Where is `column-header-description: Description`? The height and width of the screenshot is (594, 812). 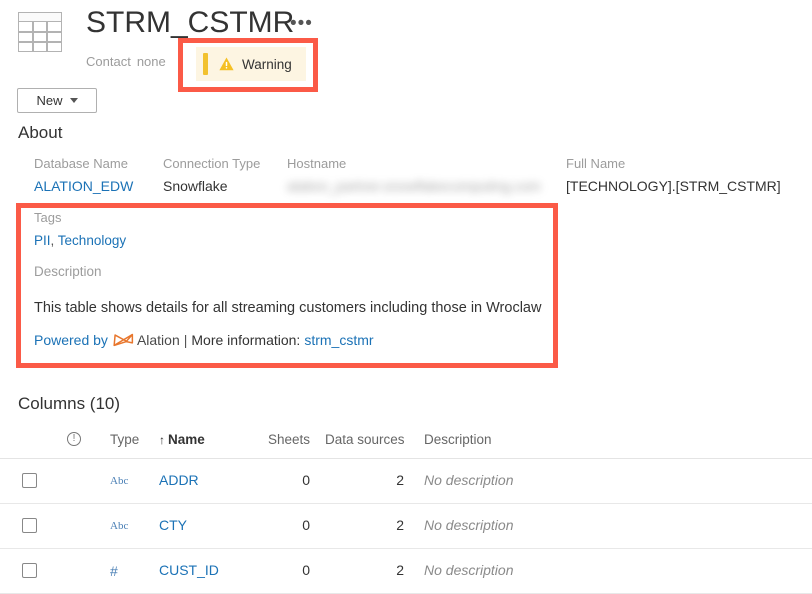
column-header-description: Description is located at coordinates (458, 439).